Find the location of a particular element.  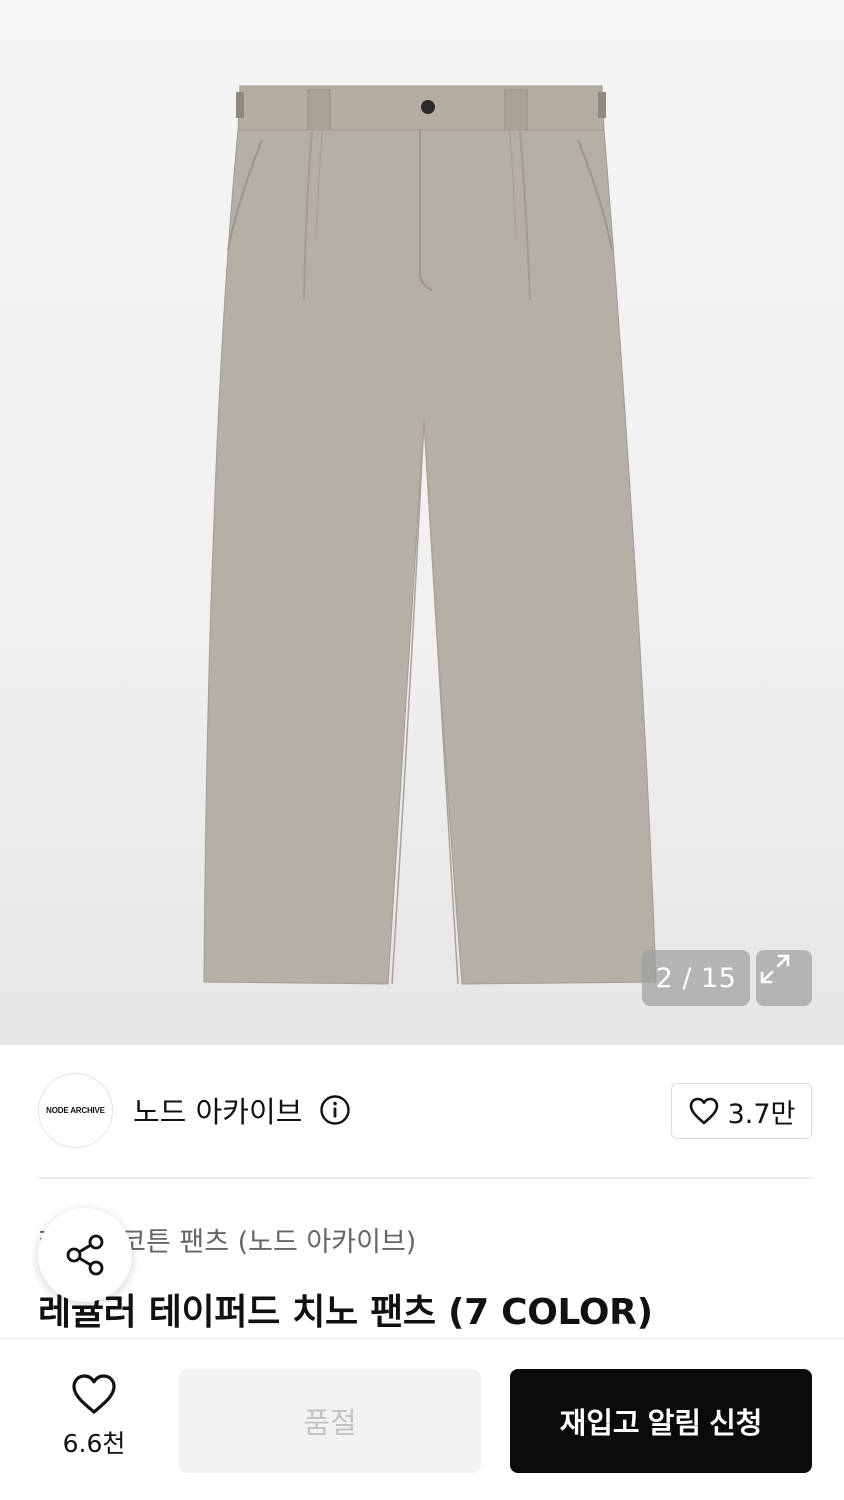

brand-like-button: 3.7만 is located at coordinates (741, 1111).